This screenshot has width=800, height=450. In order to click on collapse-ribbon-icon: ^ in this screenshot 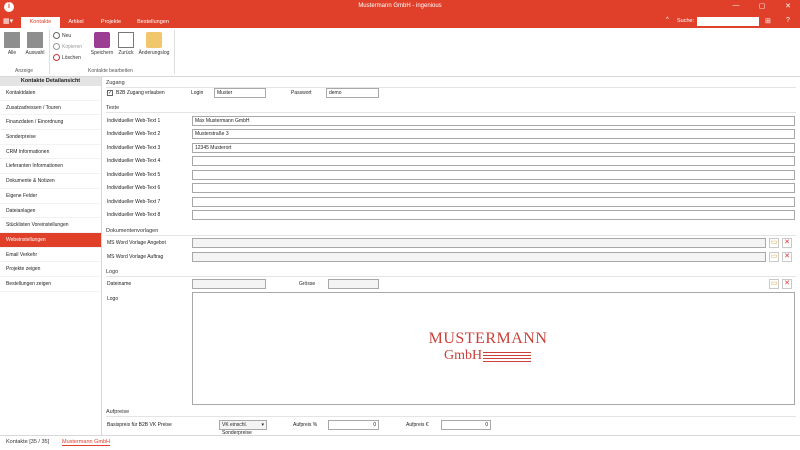, I will do `click(667, 20)`.